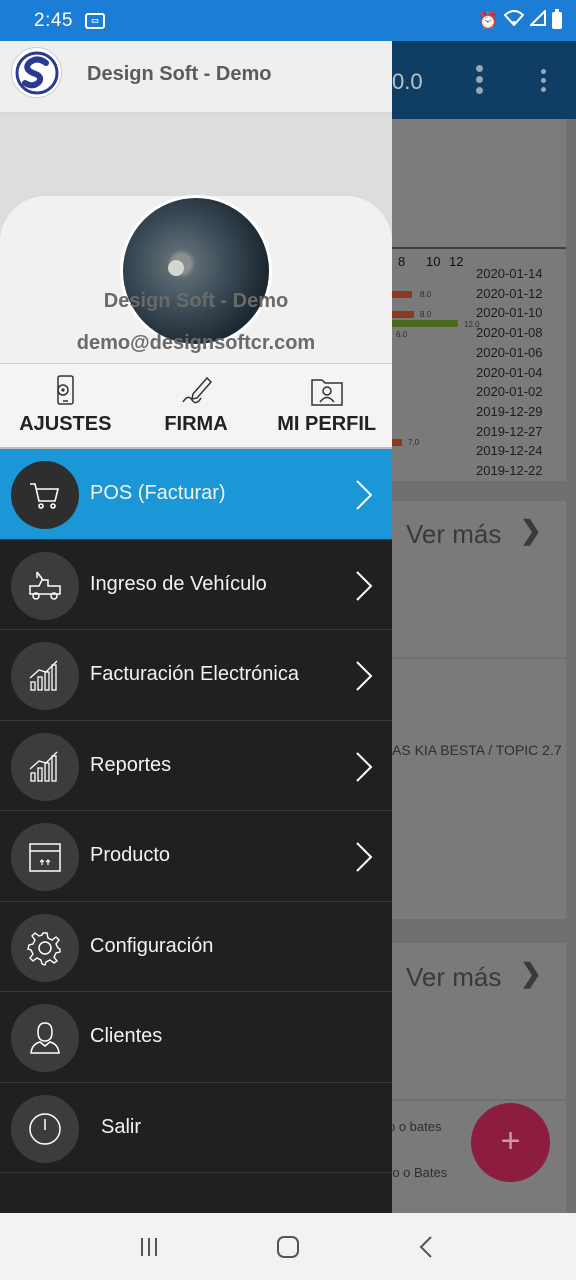 This screenshot has width=576, height=1280. Describe the element at coordinates (509, 392) in the screenshot. I see `chart-date-label: 2020-01-02` at that location.